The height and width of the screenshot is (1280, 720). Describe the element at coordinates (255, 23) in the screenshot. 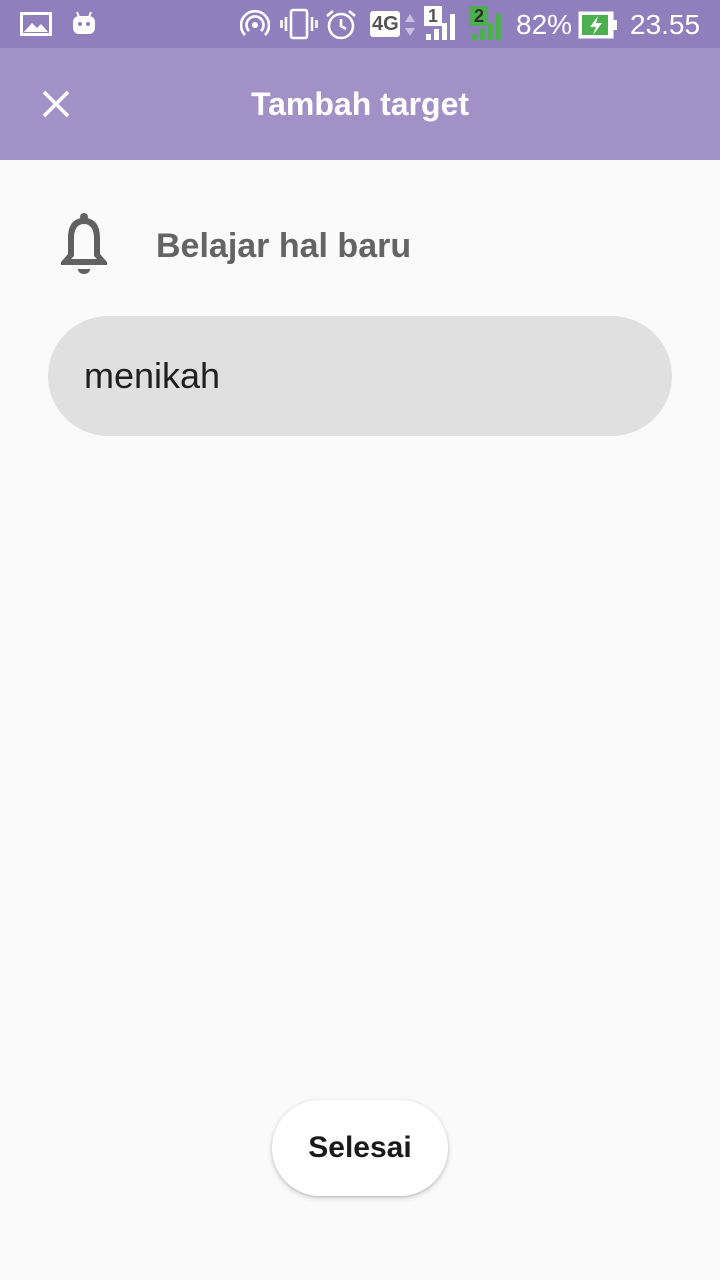

I see `hotspot-icon` at that location.